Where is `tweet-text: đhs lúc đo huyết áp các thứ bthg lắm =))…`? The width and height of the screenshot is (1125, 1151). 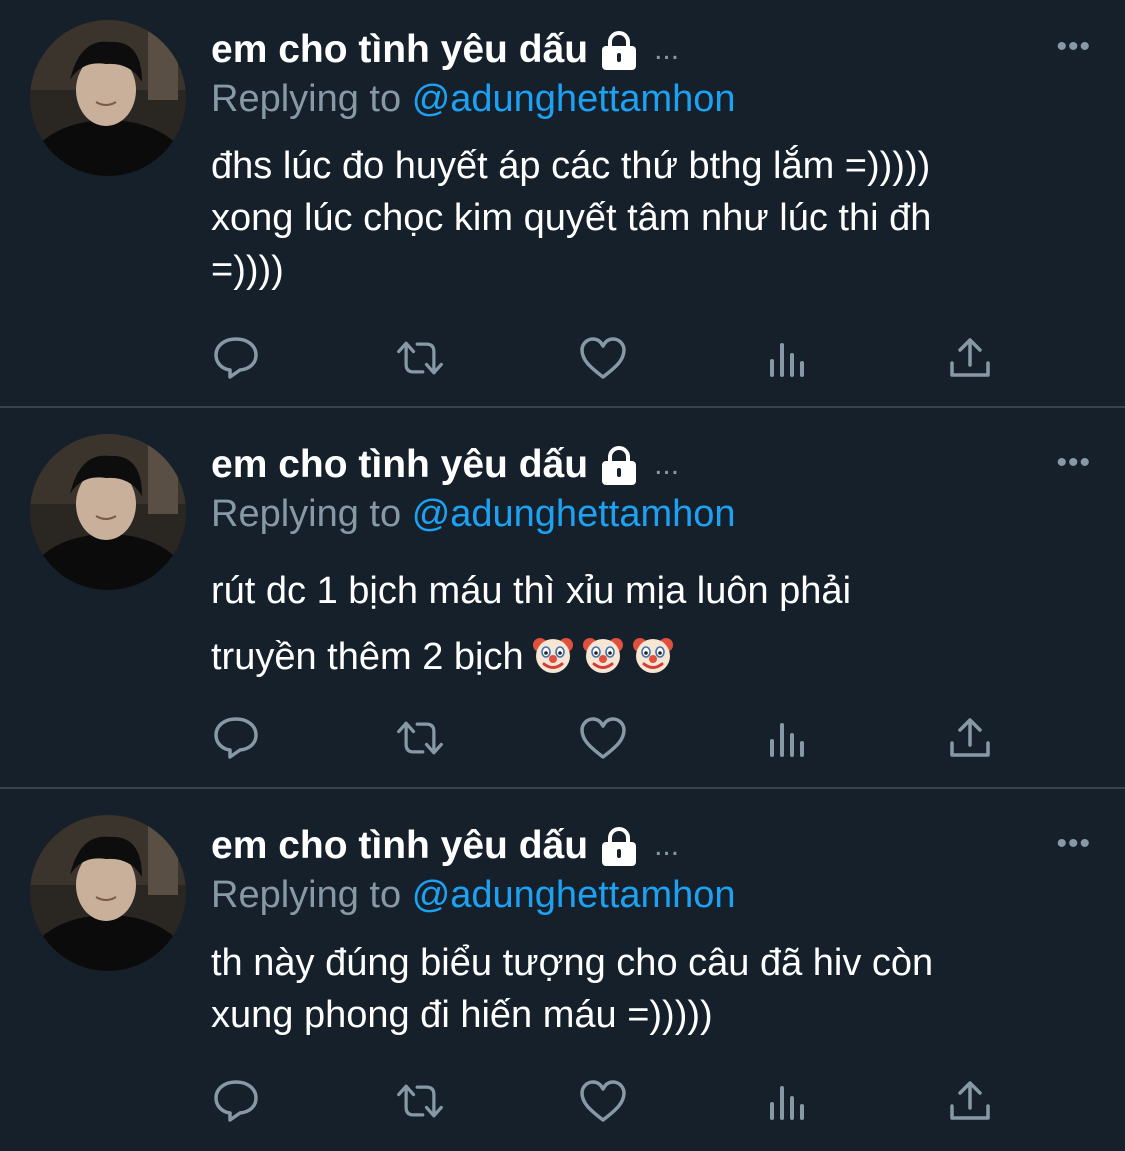
tweet-text: đhs lúc đo huyết áp các thứ bthg lắm =))… is located at coordinates (571, 218).